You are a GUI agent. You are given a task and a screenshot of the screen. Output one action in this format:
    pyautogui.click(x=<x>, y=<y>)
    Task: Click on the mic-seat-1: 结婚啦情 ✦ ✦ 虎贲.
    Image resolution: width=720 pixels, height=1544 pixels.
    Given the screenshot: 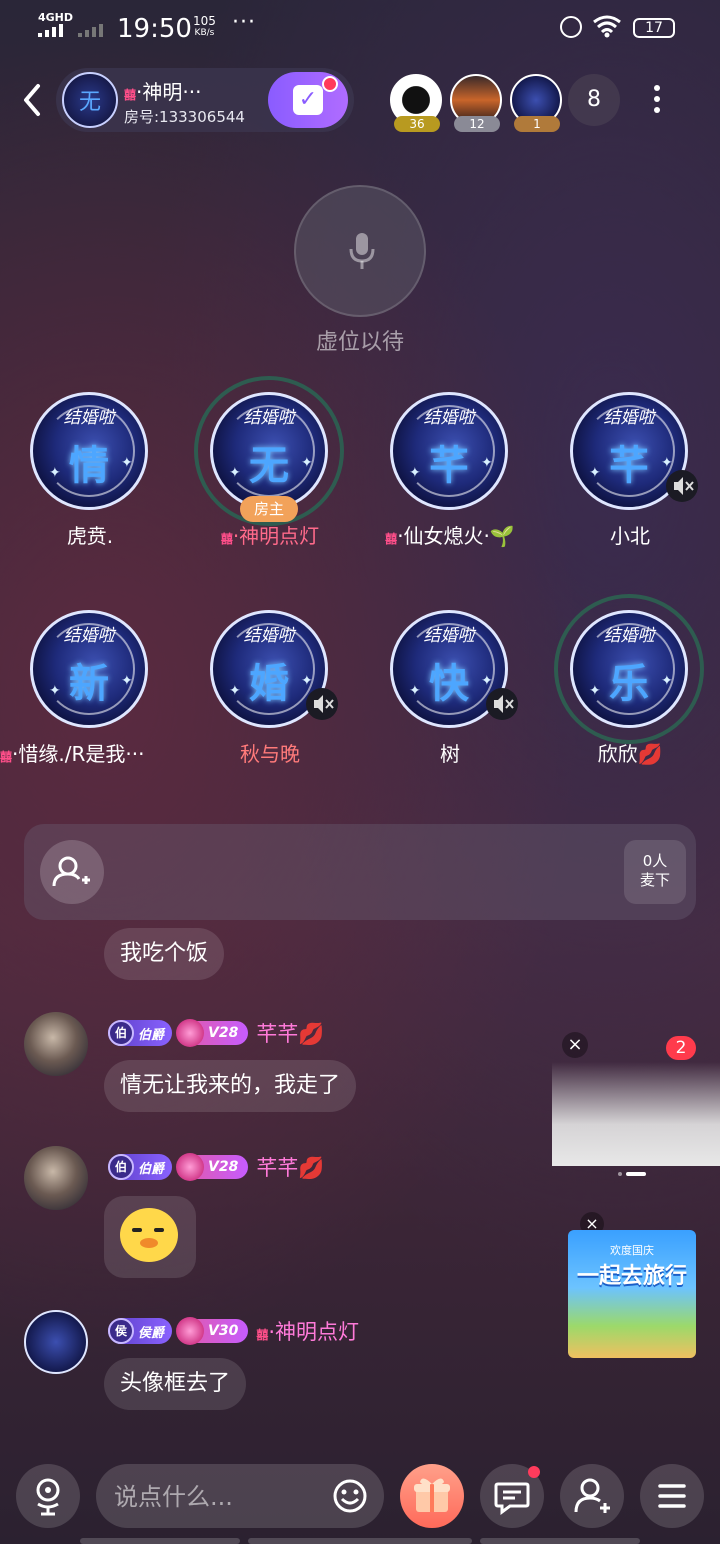 What is the action you would take?
    pyautogui.click(x=90, y=477)
    